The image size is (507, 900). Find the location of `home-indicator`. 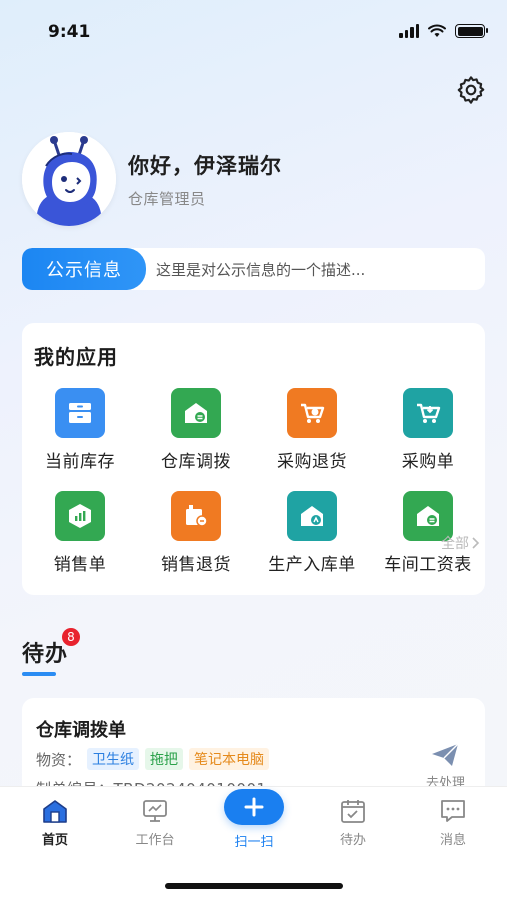

home-indicator is located at coordinates (254, 886).